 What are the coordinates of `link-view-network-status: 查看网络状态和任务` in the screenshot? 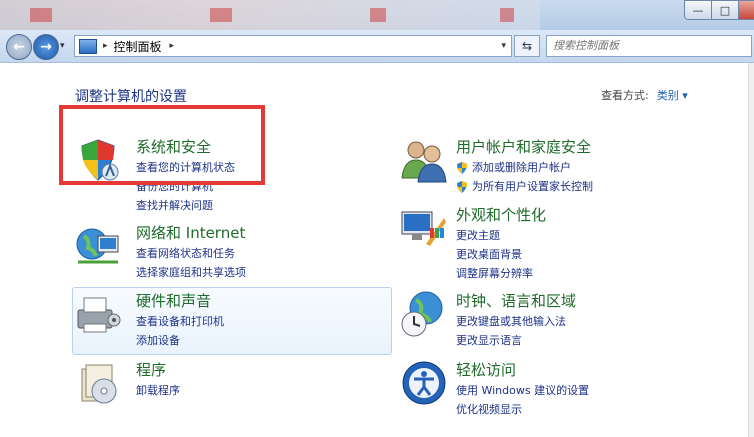 It's located at (191, 253).